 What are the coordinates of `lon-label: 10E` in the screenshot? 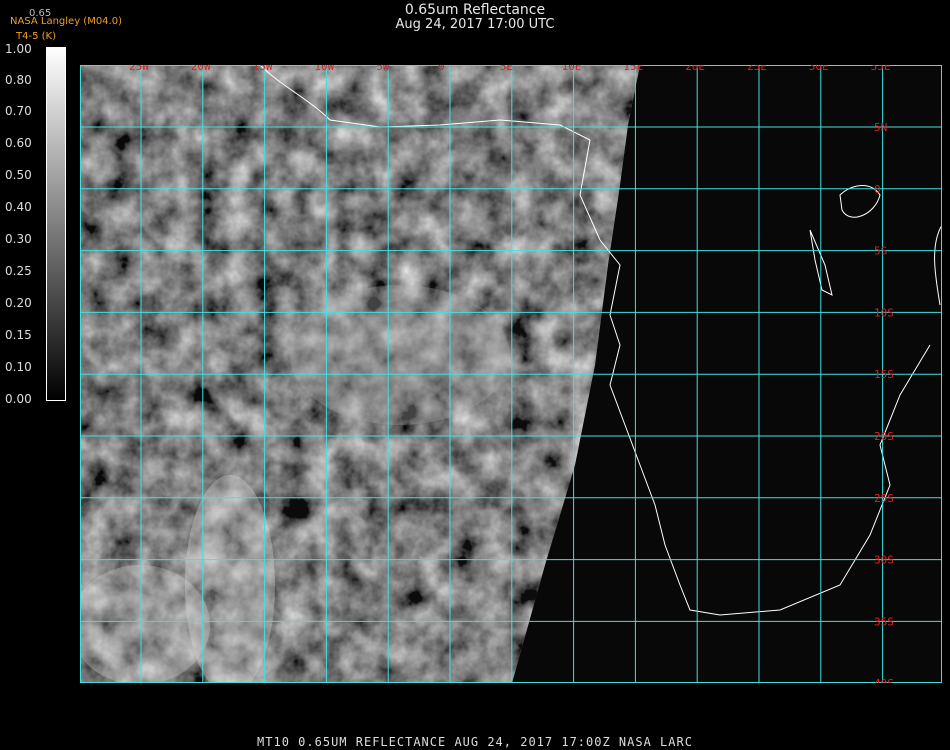 It's located at (572, 69).